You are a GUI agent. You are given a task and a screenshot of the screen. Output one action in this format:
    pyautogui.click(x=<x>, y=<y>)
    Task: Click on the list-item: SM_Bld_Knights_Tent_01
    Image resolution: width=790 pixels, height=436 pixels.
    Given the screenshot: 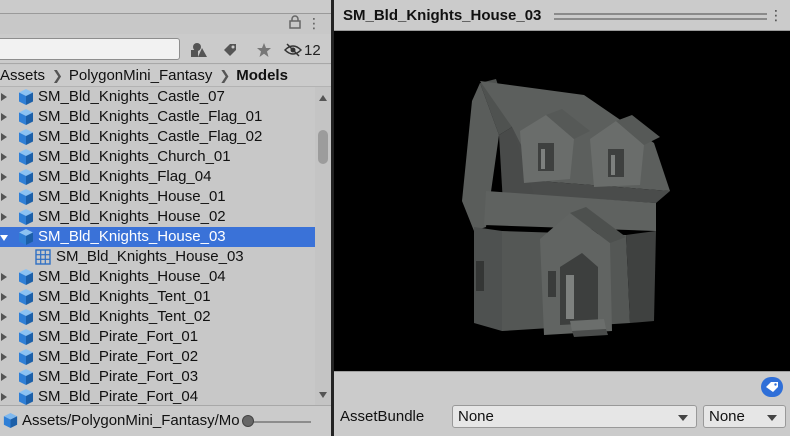 What is the action you would take?
    pyautogui.click(x=157, y=297)
    